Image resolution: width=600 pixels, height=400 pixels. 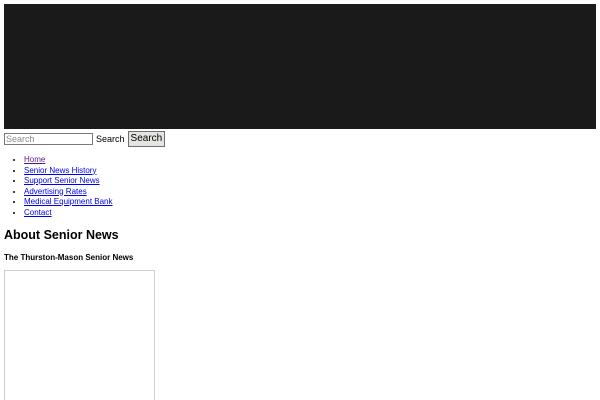 What do you see at coordinates (68, 213) in the screenshot?
I see `nav-item-contact: Contact` at bounding box center [68, 213].